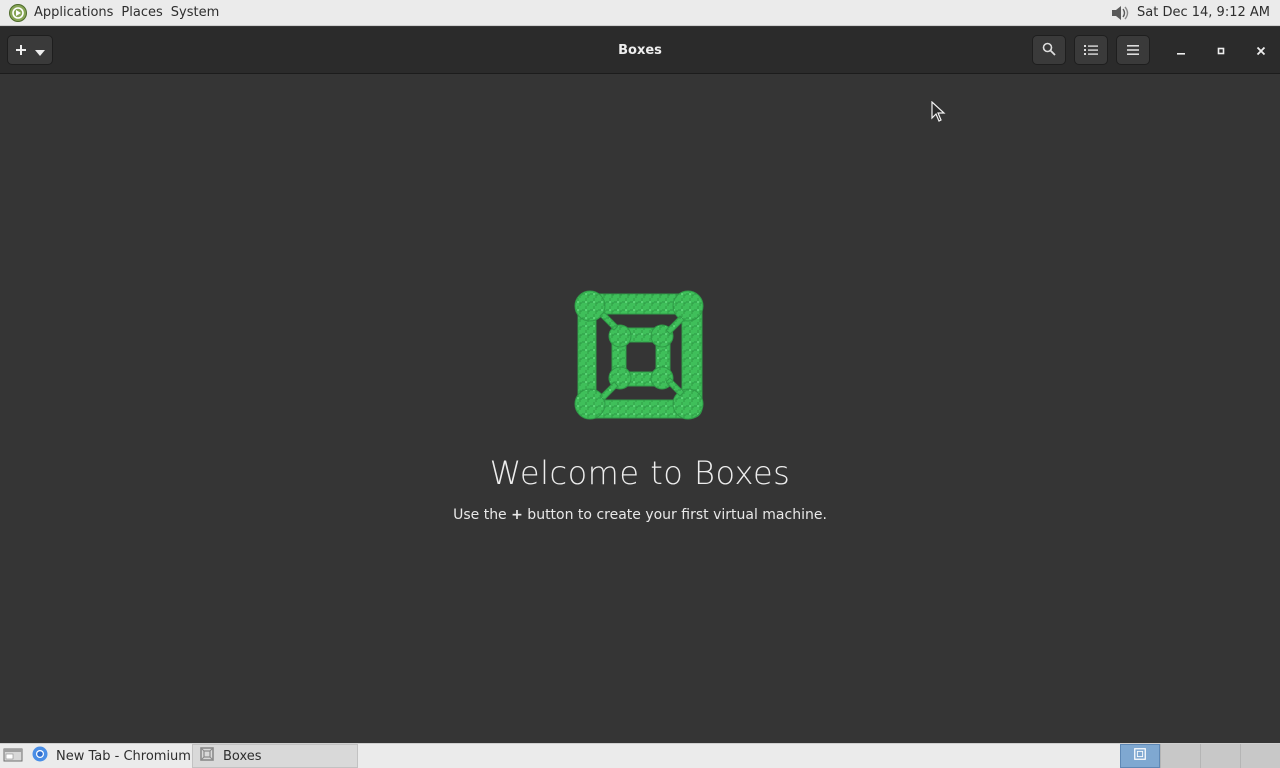 The image size is (1280, 768). I want to click on minimize-icon, so click(1181, 50).